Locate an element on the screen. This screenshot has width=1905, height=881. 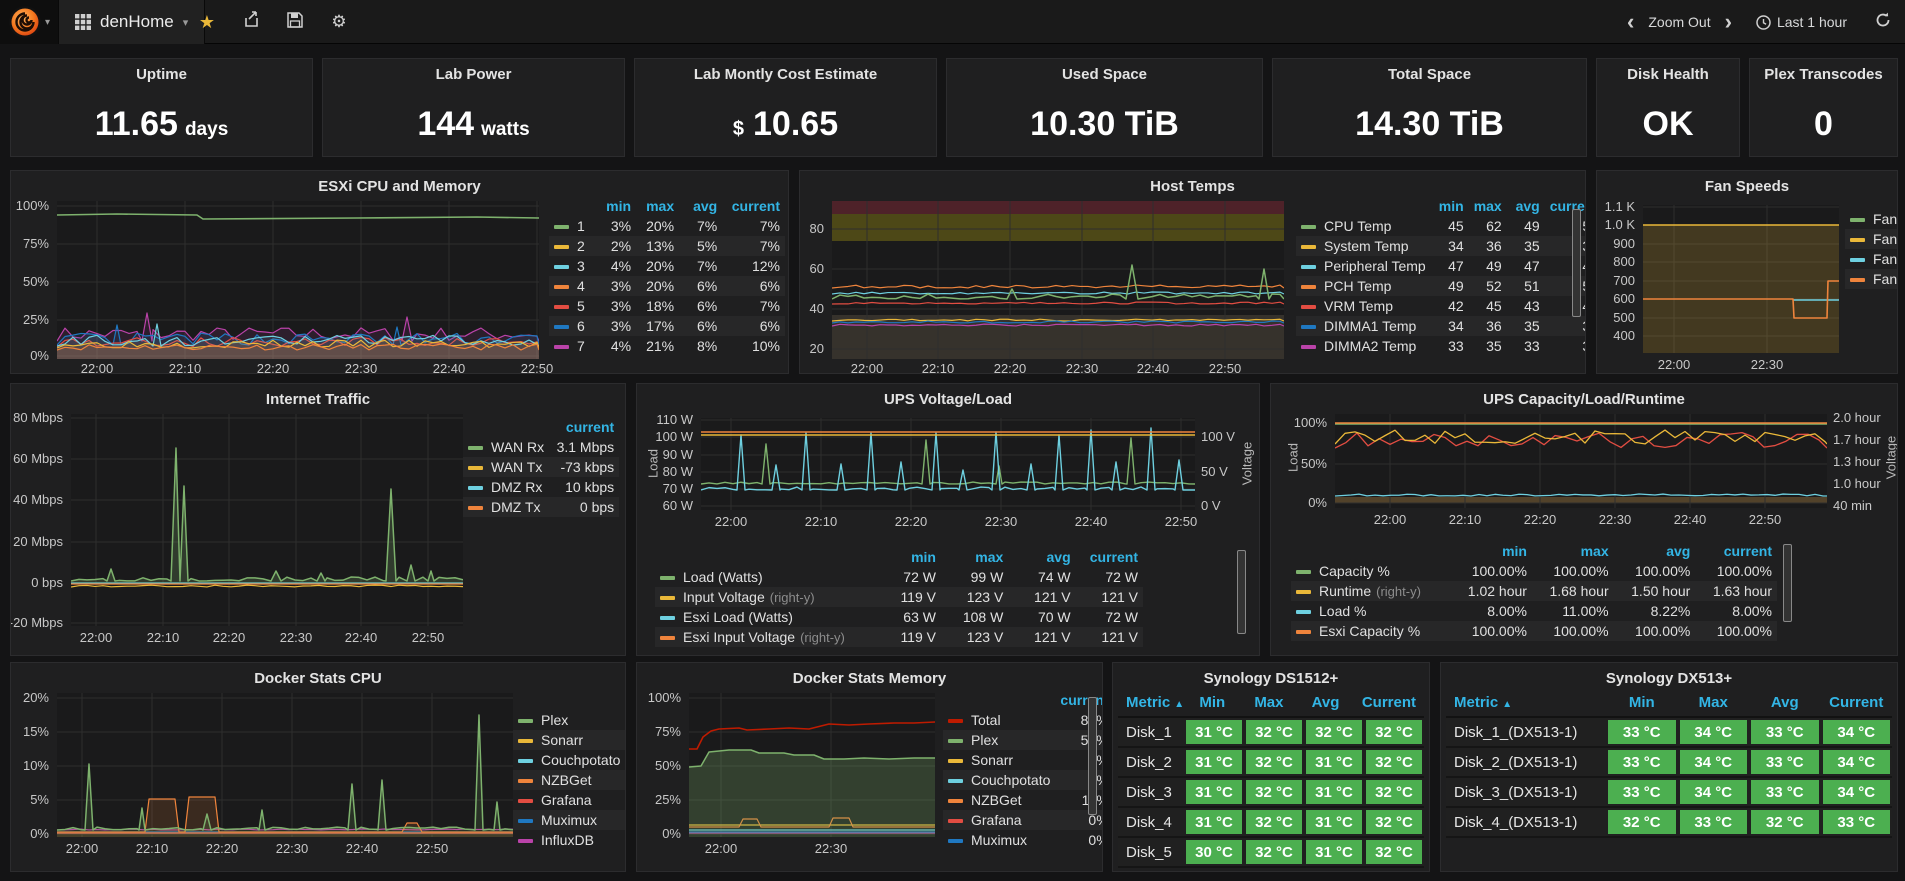
panel-title: Host Temps is located at coordinates (1192, 186).